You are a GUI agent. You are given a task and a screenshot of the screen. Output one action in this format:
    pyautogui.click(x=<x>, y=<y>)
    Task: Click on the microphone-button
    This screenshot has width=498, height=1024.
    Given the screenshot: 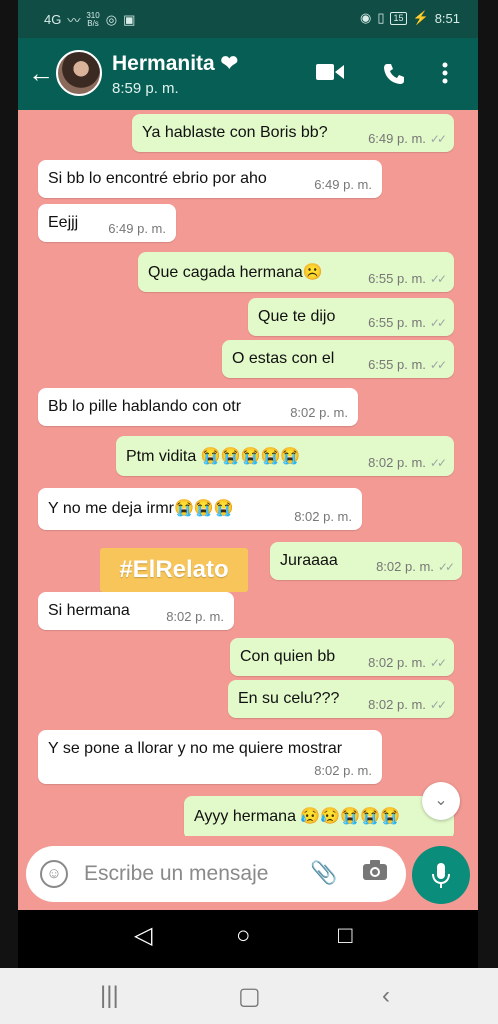 What is the action you would take?
    pyautogui.click(x=441, y=875)
    